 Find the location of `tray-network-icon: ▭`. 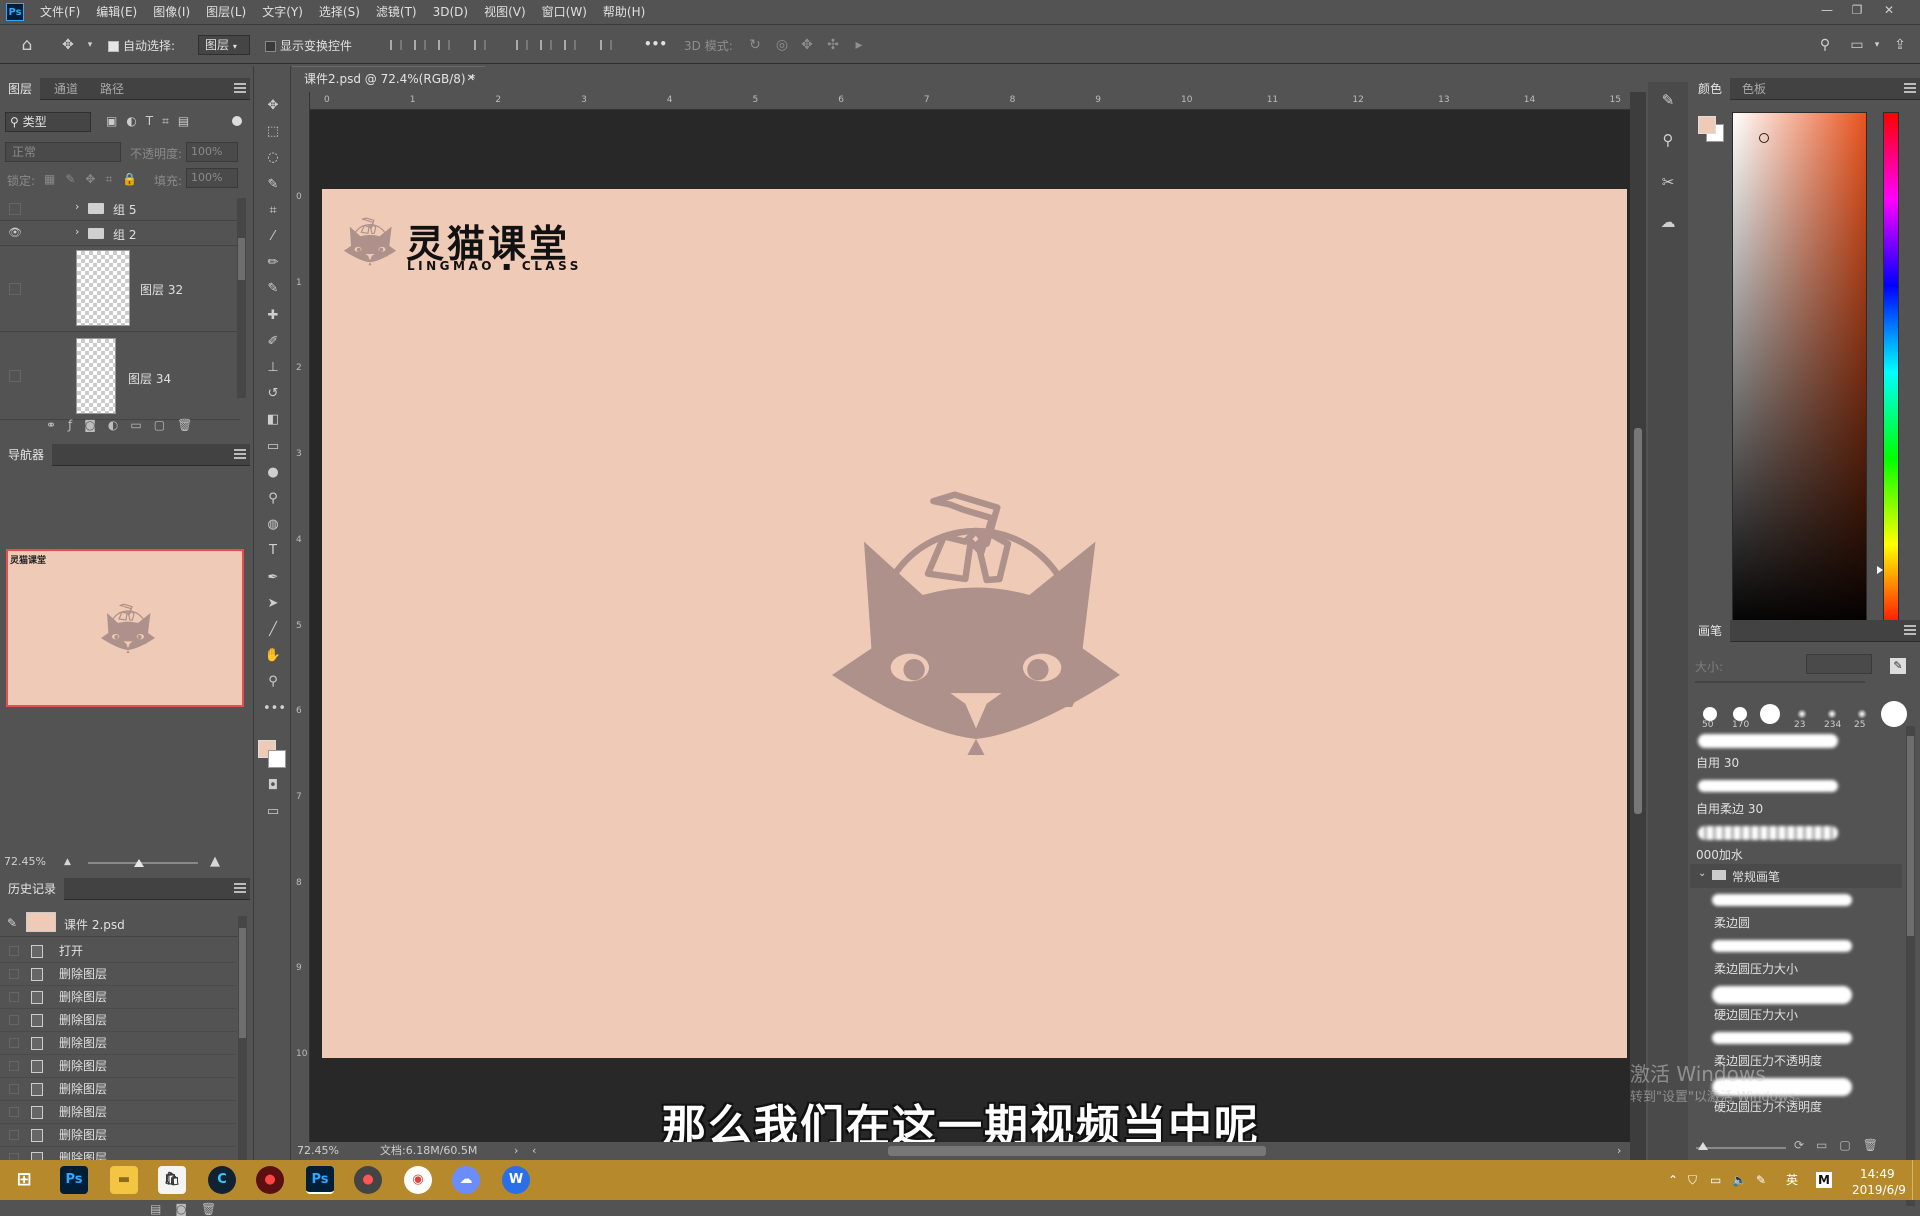

tray-network-icon: ▭ is located at coordinates (1715, 1180).